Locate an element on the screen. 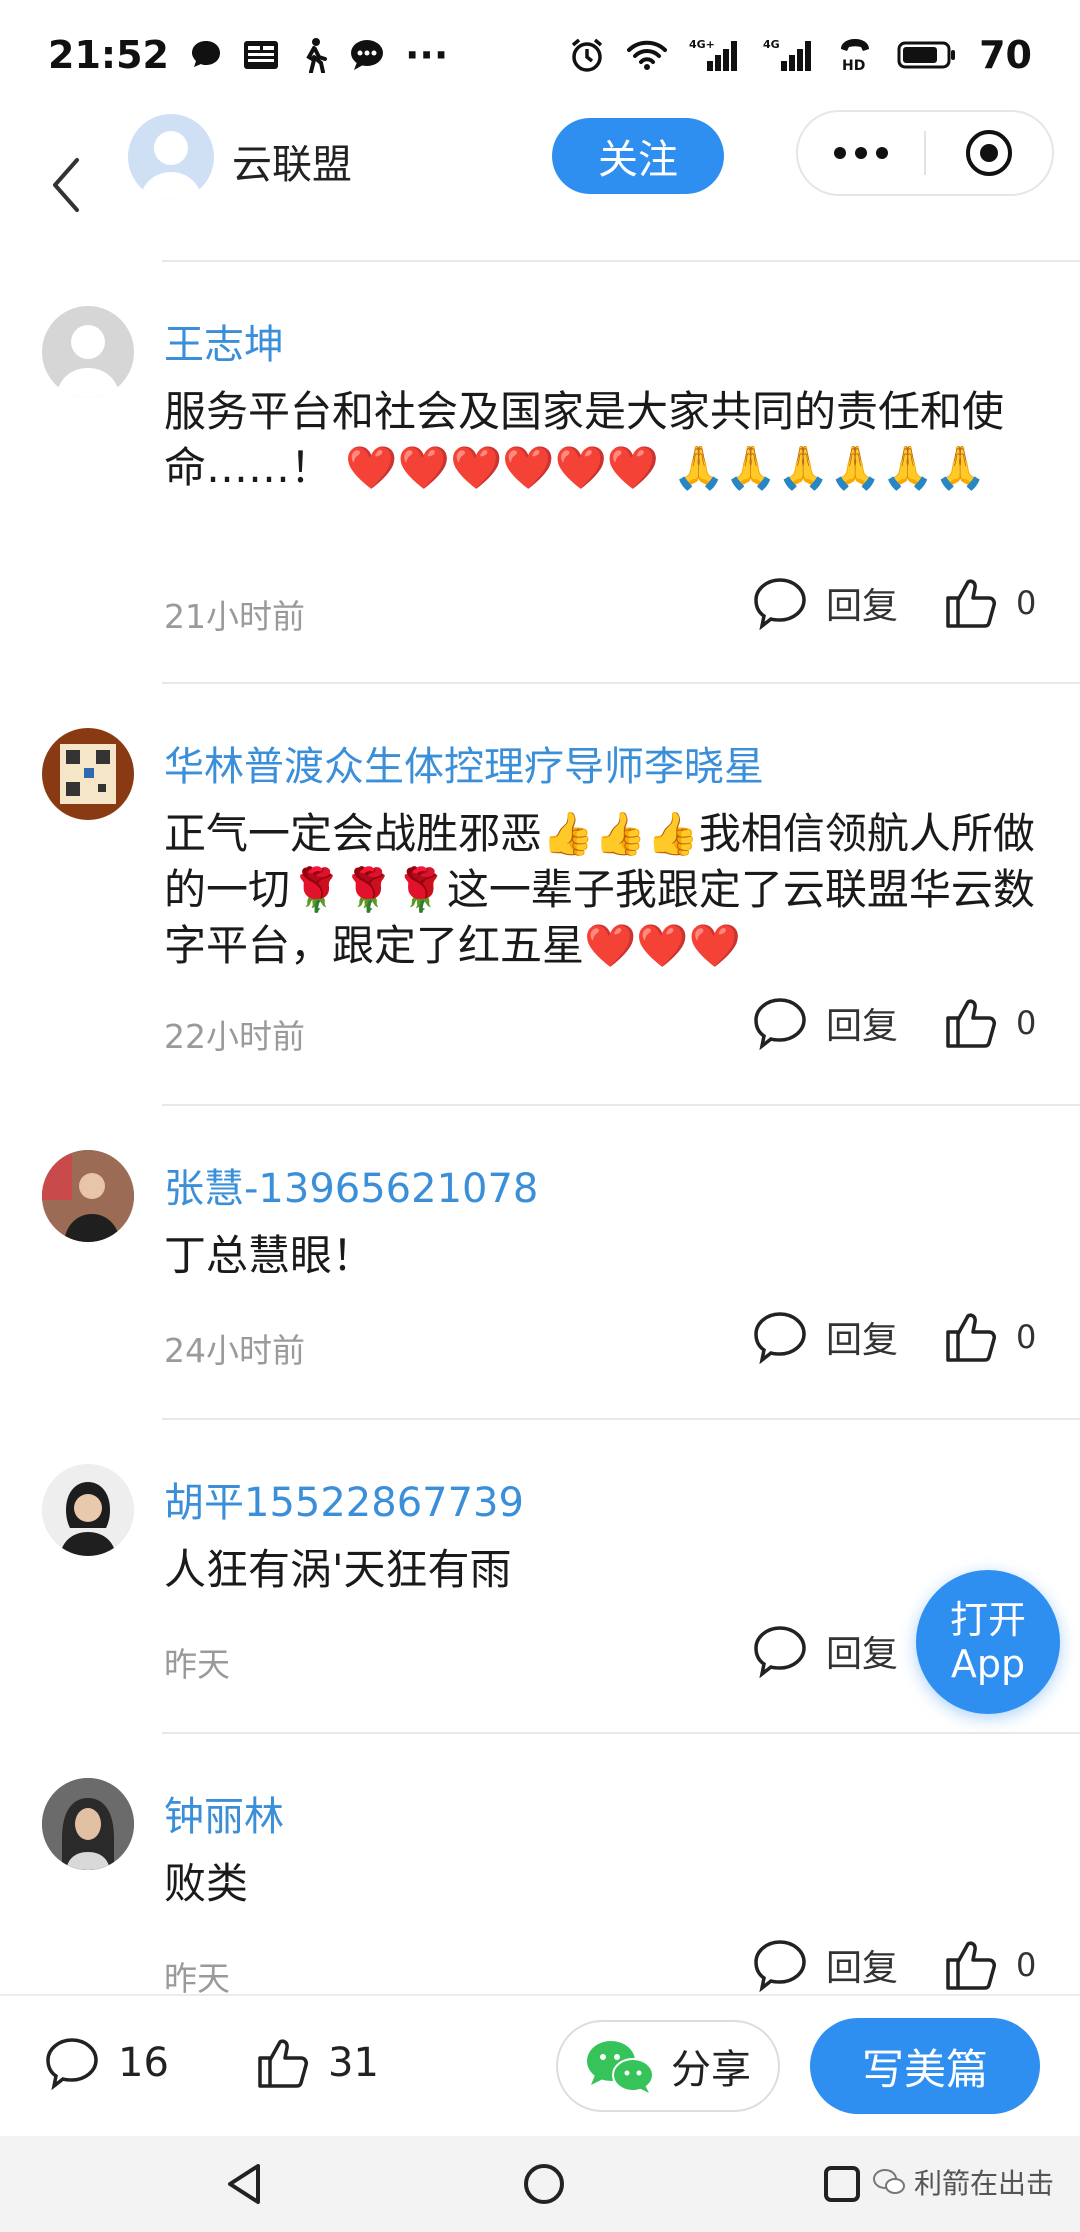  watermark: 利箭在出击 is located at coordinates (963, 2182).